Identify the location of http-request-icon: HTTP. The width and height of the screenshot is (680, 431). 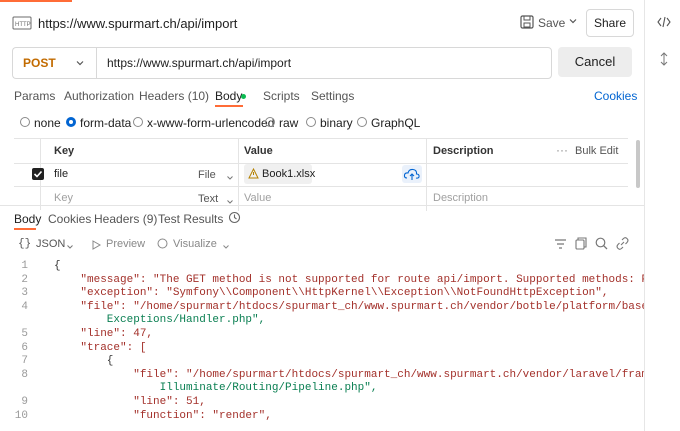
(22, 22).